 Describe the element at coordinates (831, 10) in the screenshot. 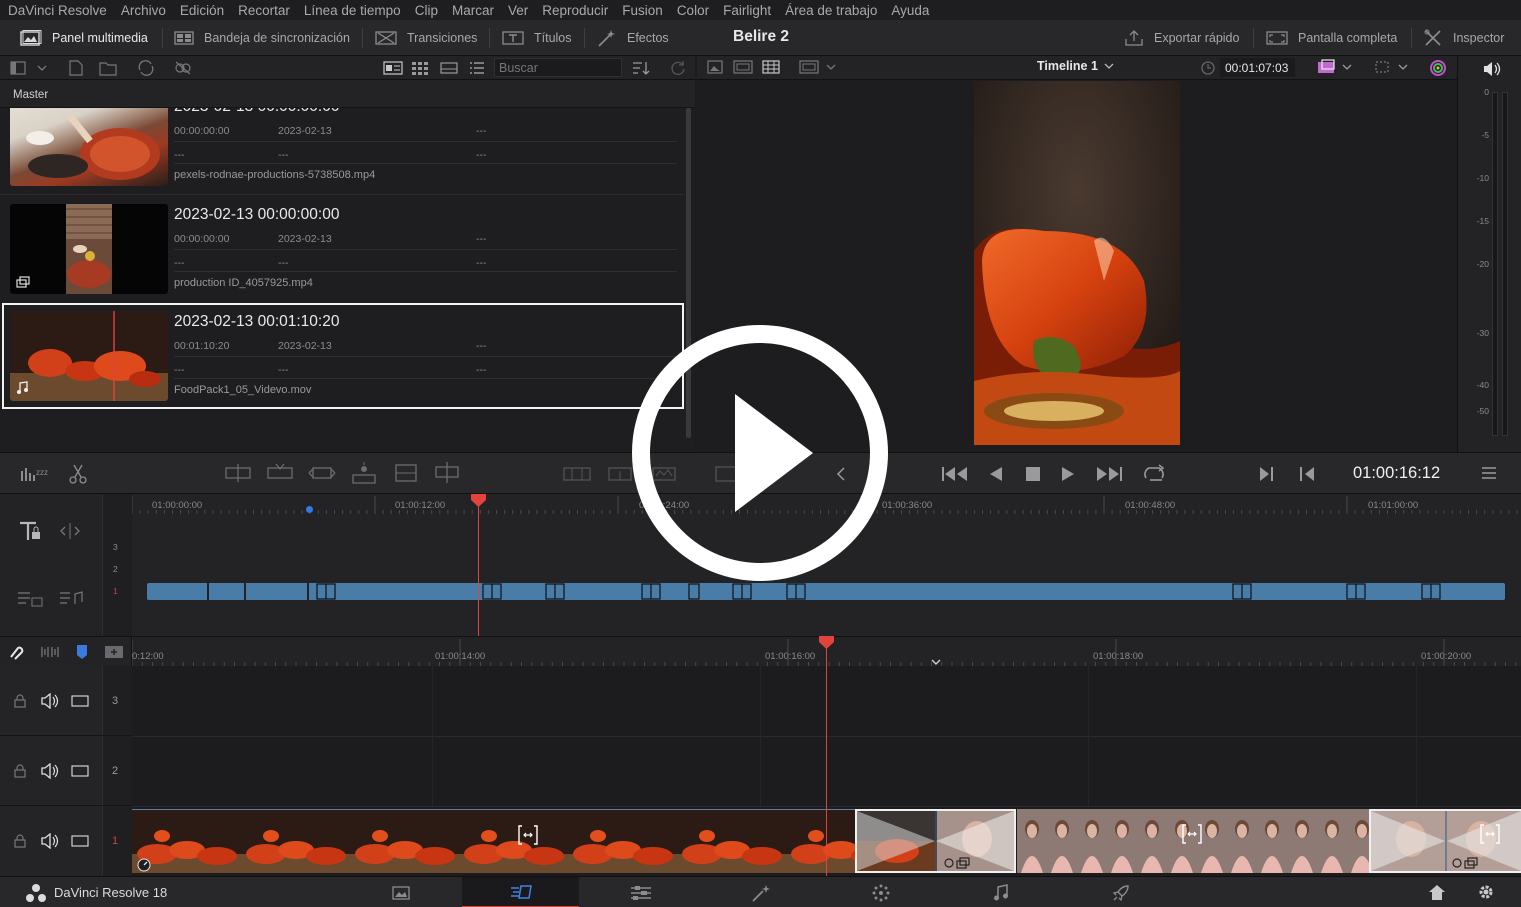

I see `menu-area-de-trabajo: Área de trabajo` at that location.